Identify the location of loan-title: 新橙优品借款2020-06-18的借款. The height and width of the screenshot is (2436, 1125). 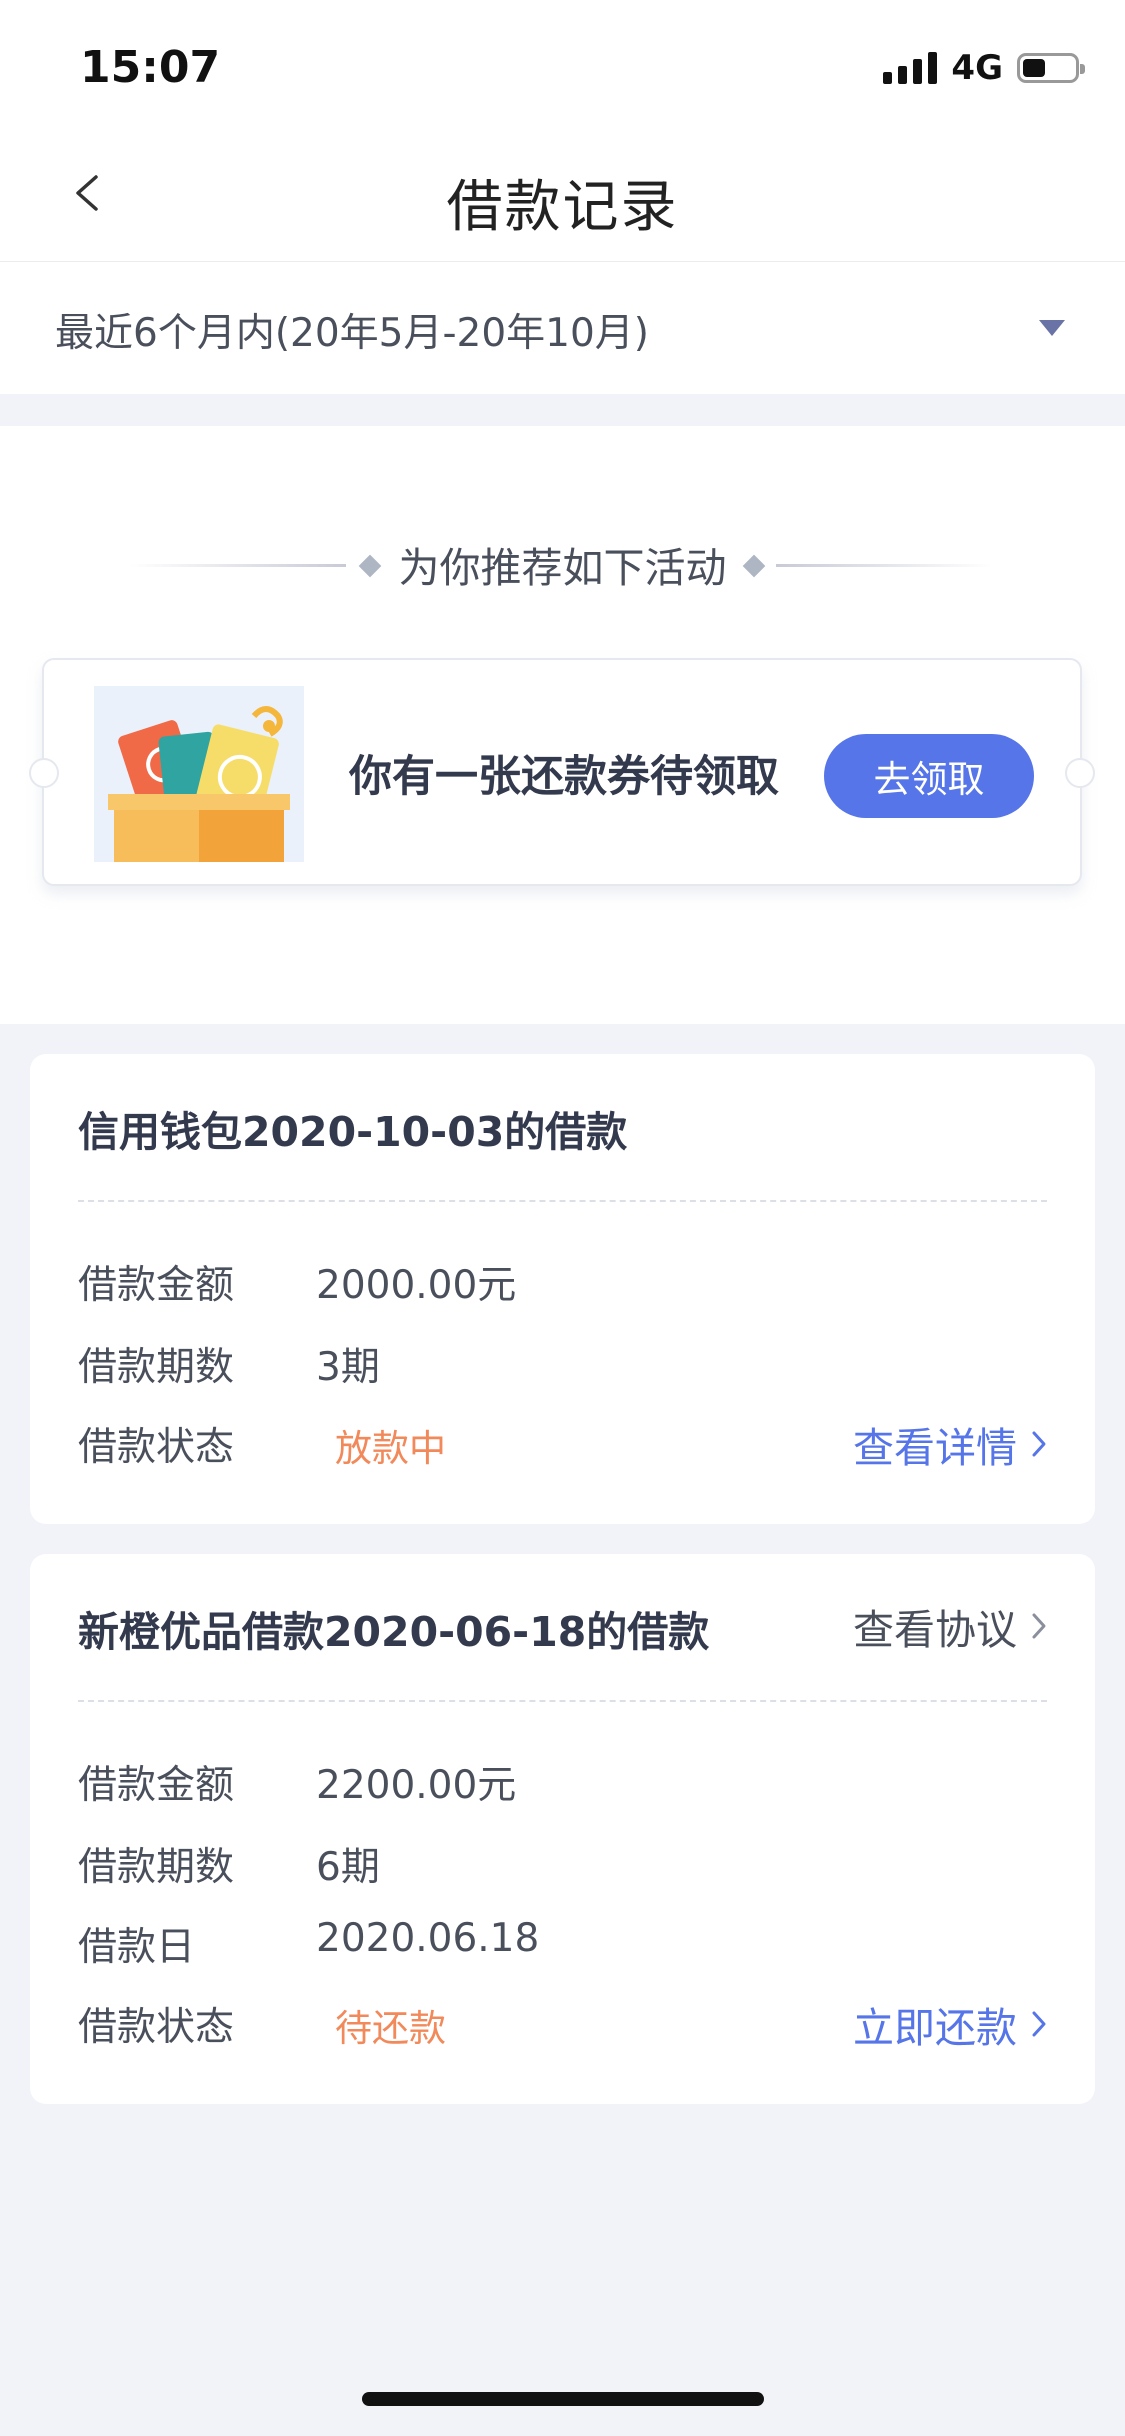
(394, 1632).